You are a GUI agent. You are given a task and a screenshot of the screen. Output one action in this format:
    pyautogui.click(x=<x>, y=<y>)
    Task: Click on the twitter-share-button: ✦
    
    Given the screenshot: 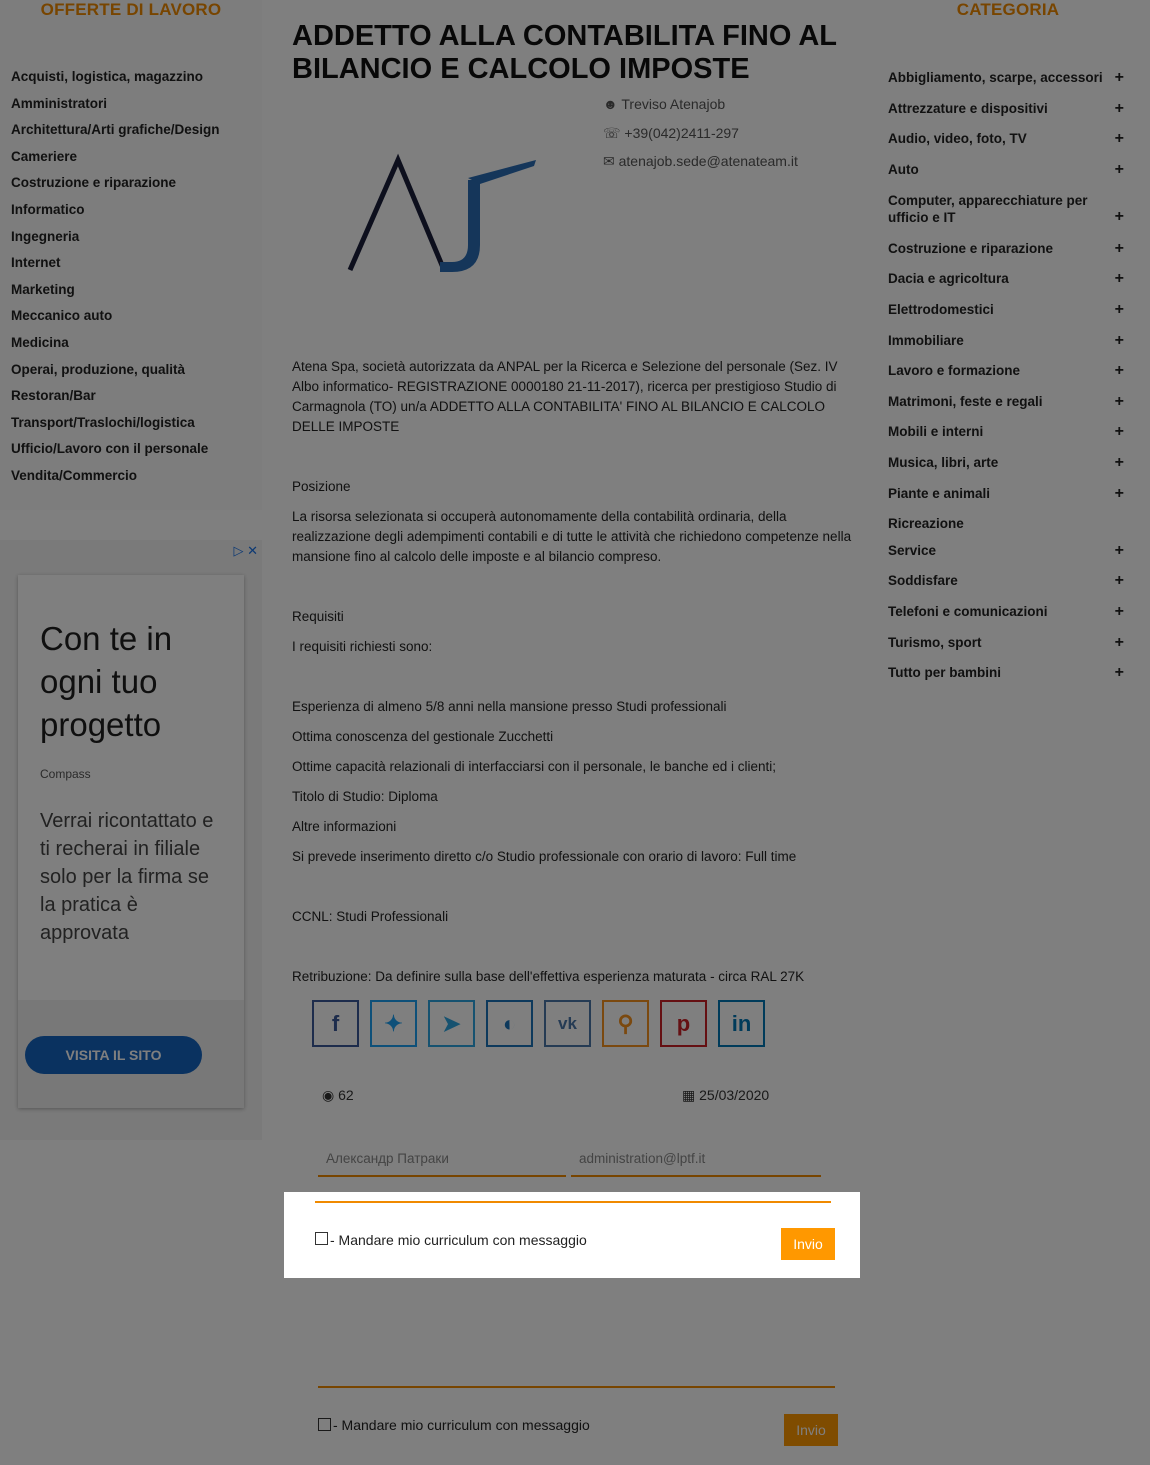 What is the action you would take?
    pyautogui.click(x=393, y=1023)
    